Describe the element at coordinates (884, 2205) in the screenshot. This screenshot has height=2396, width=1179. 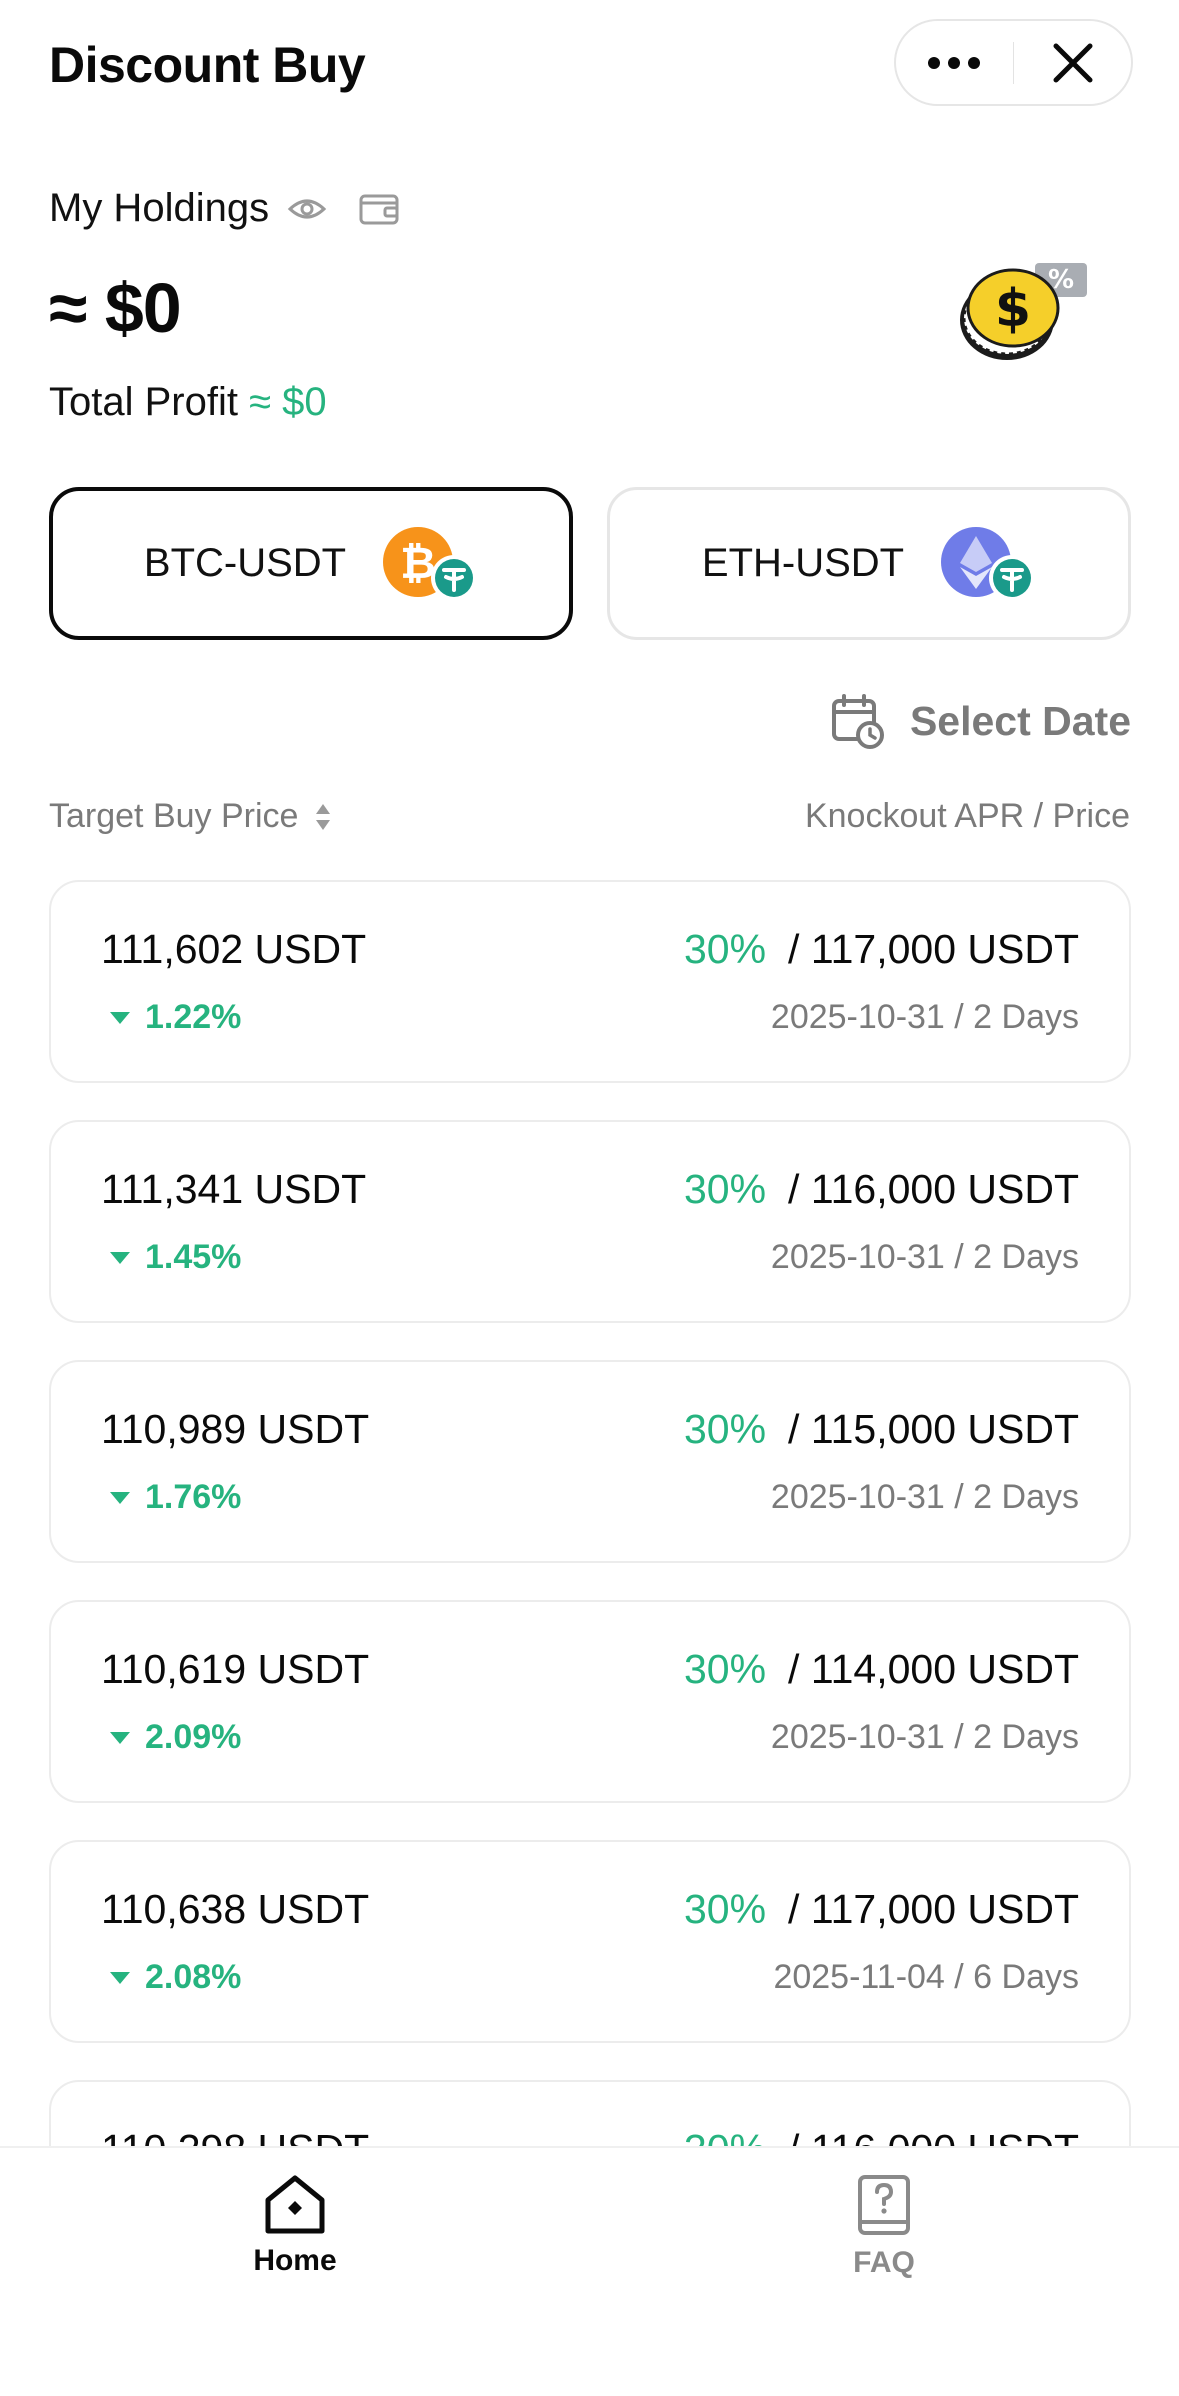
I see `faq-book-icon` at that location.